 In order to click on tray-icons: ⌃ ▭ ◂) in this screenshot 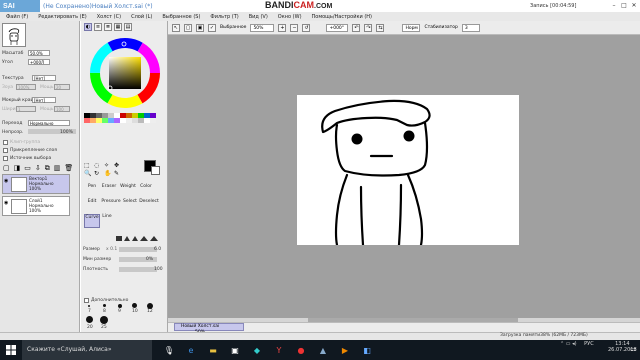, I will do `click(568, 344)`.